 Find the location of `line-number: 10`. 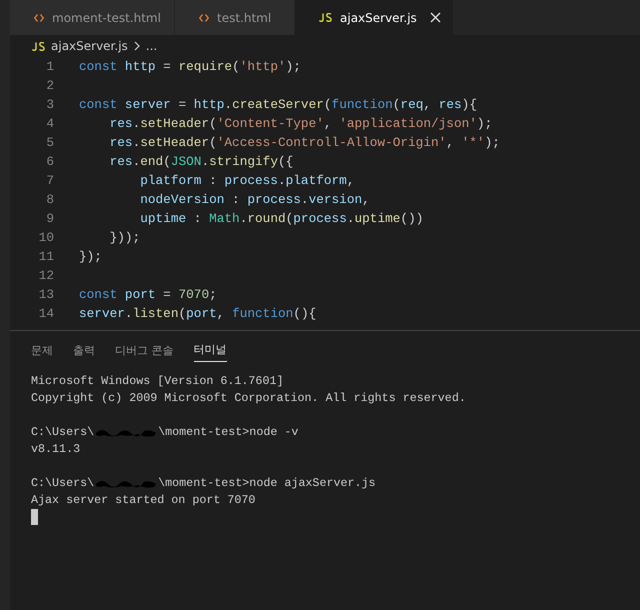

line-number: 10 is located at coordinates (46, 237).